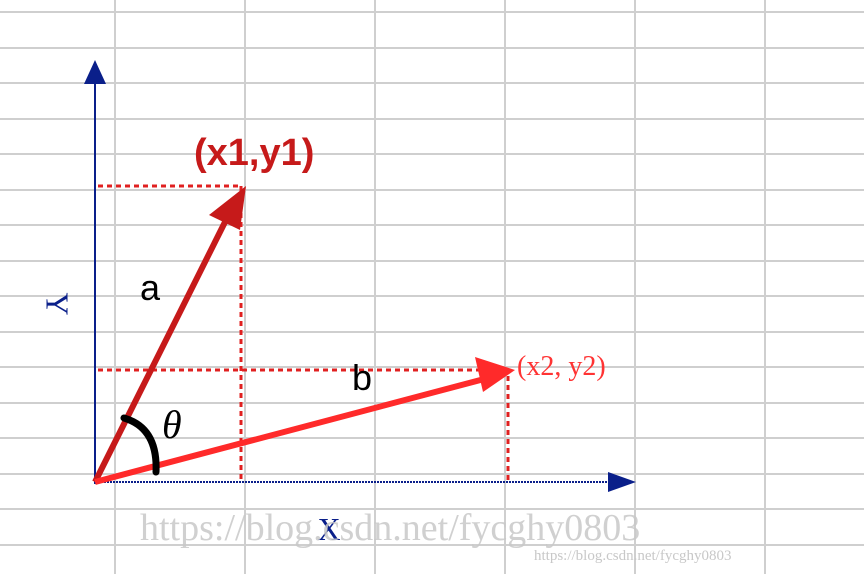 The height and width of the screenshot is (574, 864). What do you see at coordinates (254, 153) in the screenshot?
I see `point1-label: (x1,y1)` at bounding box center [254, 153].